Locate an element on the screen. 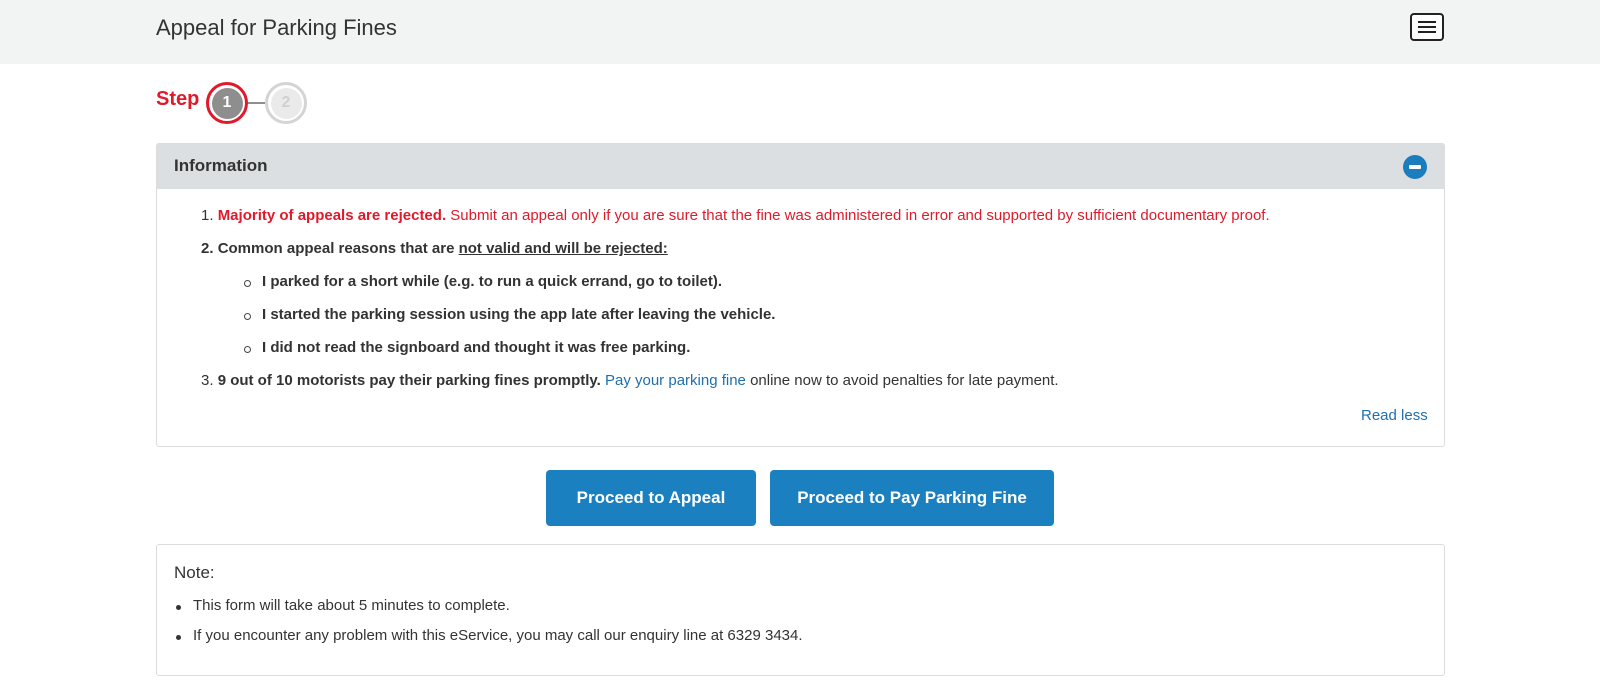 Image resolution: width=1600 pixels, height=699 pixels. information-title: Information is located at coordinates (221, 165).